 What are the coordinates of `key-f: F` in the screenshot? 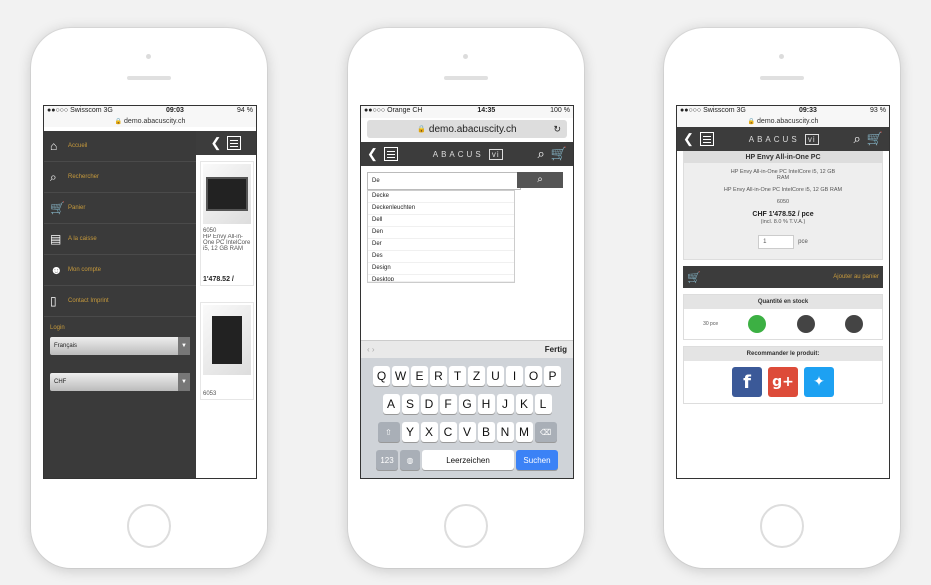 It's located at (448, 404).